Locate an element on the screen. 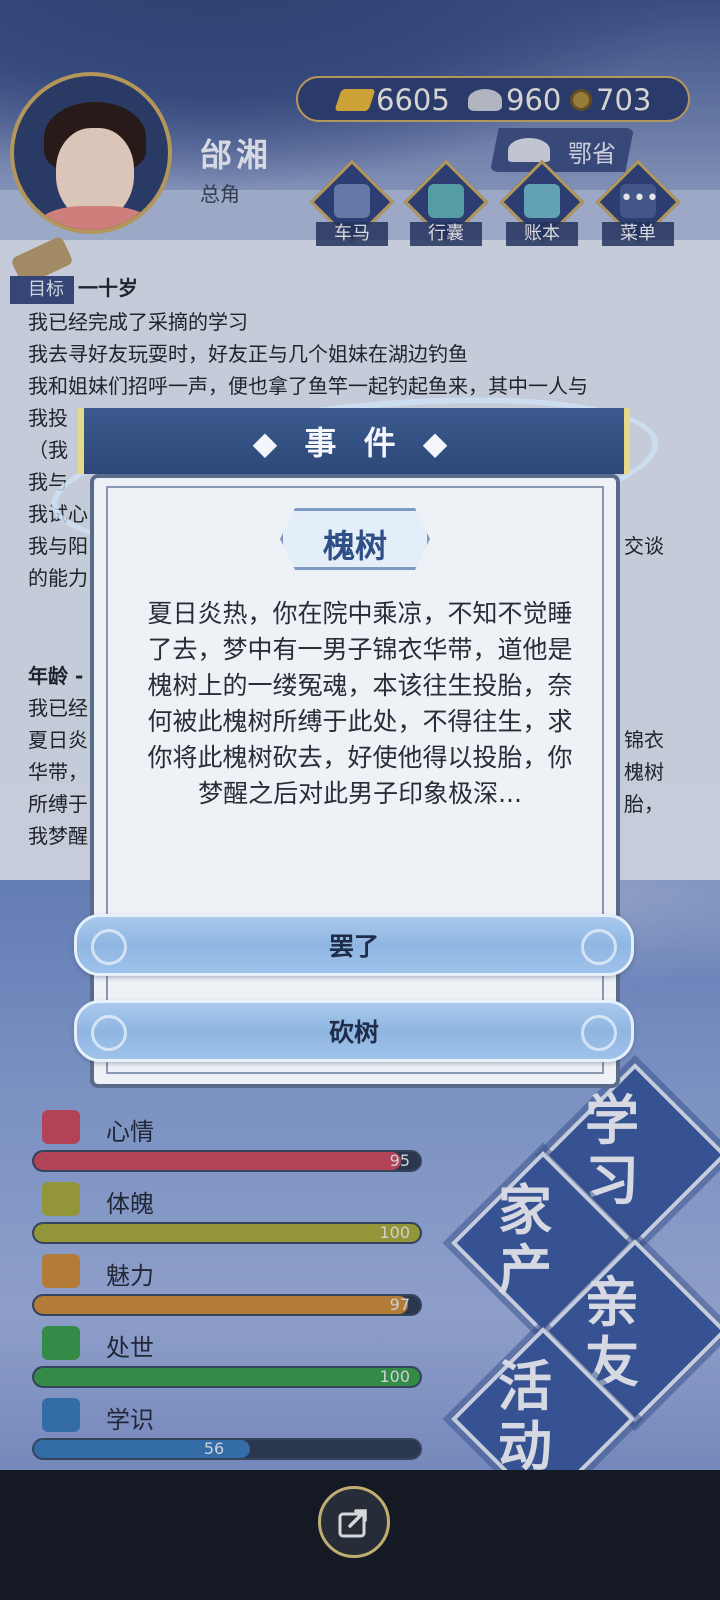  event-name-tag: 槐树 is located at coordinates (355, 539).